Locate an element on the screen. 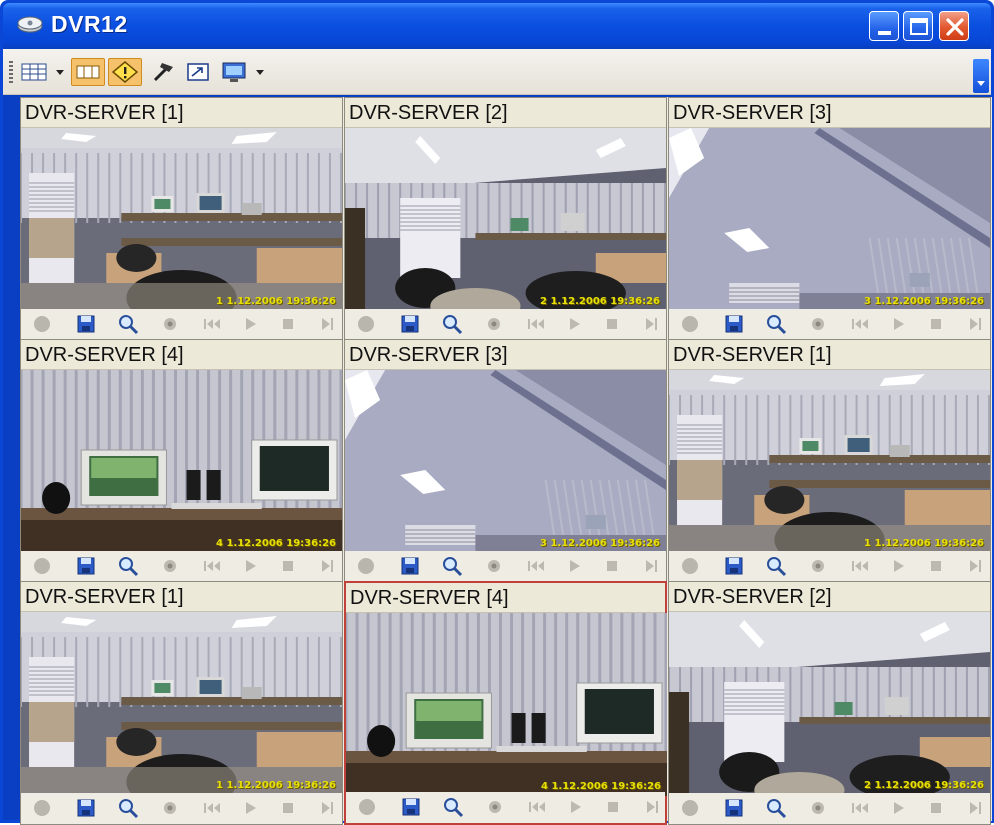 This screenshot has height=825, width=994. tools-hammer-icon is located at coordinates (164, 72).